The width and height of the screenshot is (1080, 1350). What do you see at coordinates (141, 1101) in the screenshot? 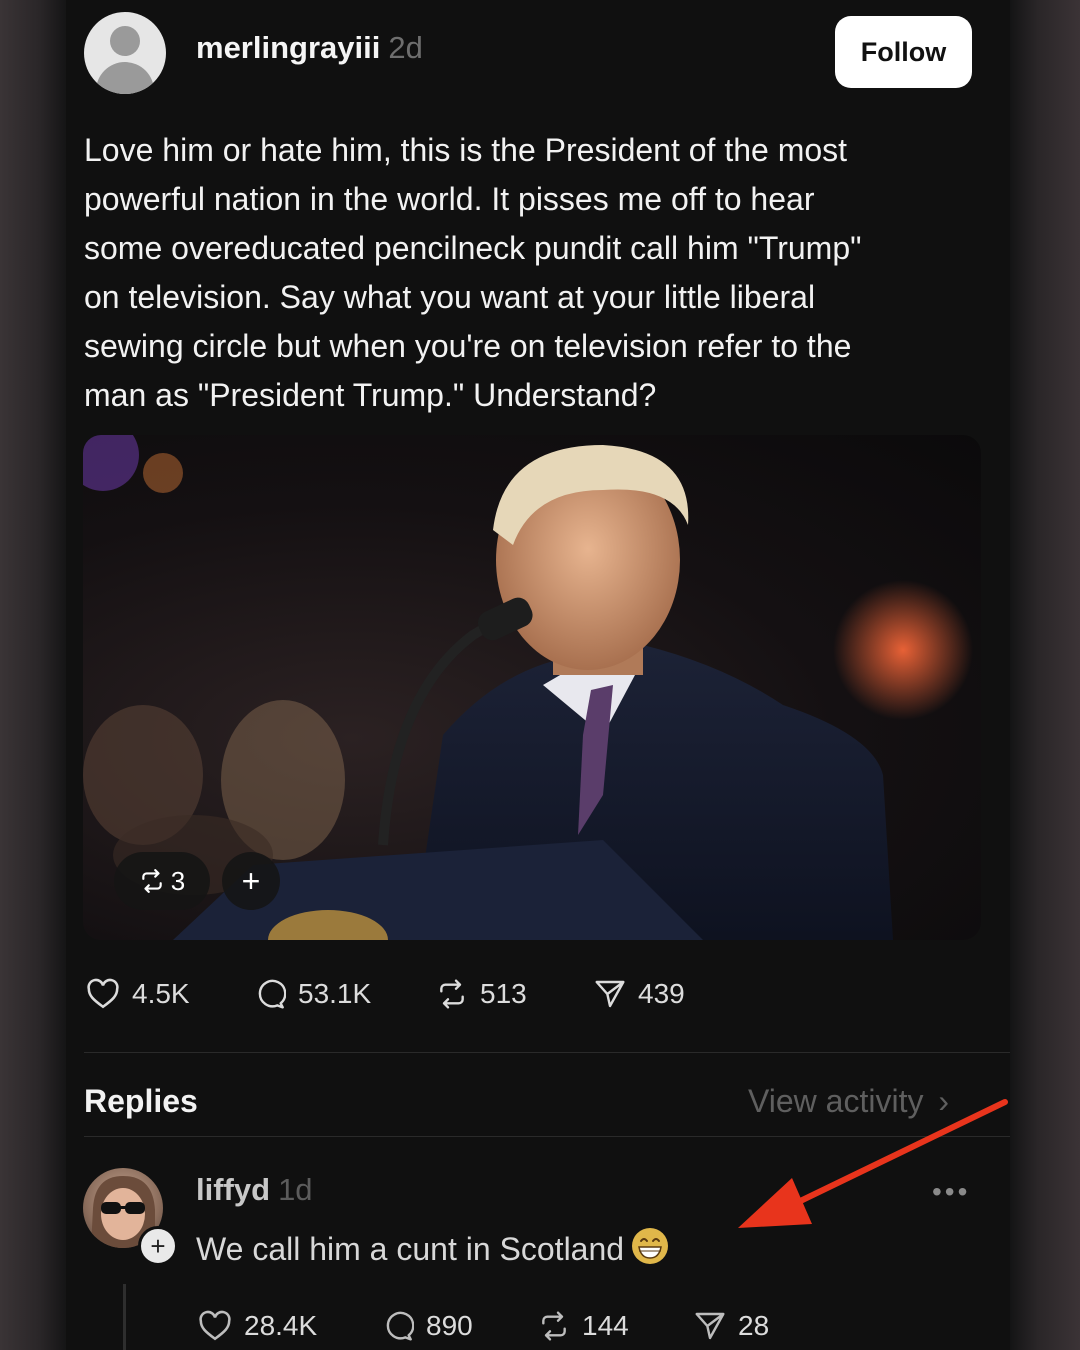
I see `replies-heading: Replies` at bounding box center [141, 1101].